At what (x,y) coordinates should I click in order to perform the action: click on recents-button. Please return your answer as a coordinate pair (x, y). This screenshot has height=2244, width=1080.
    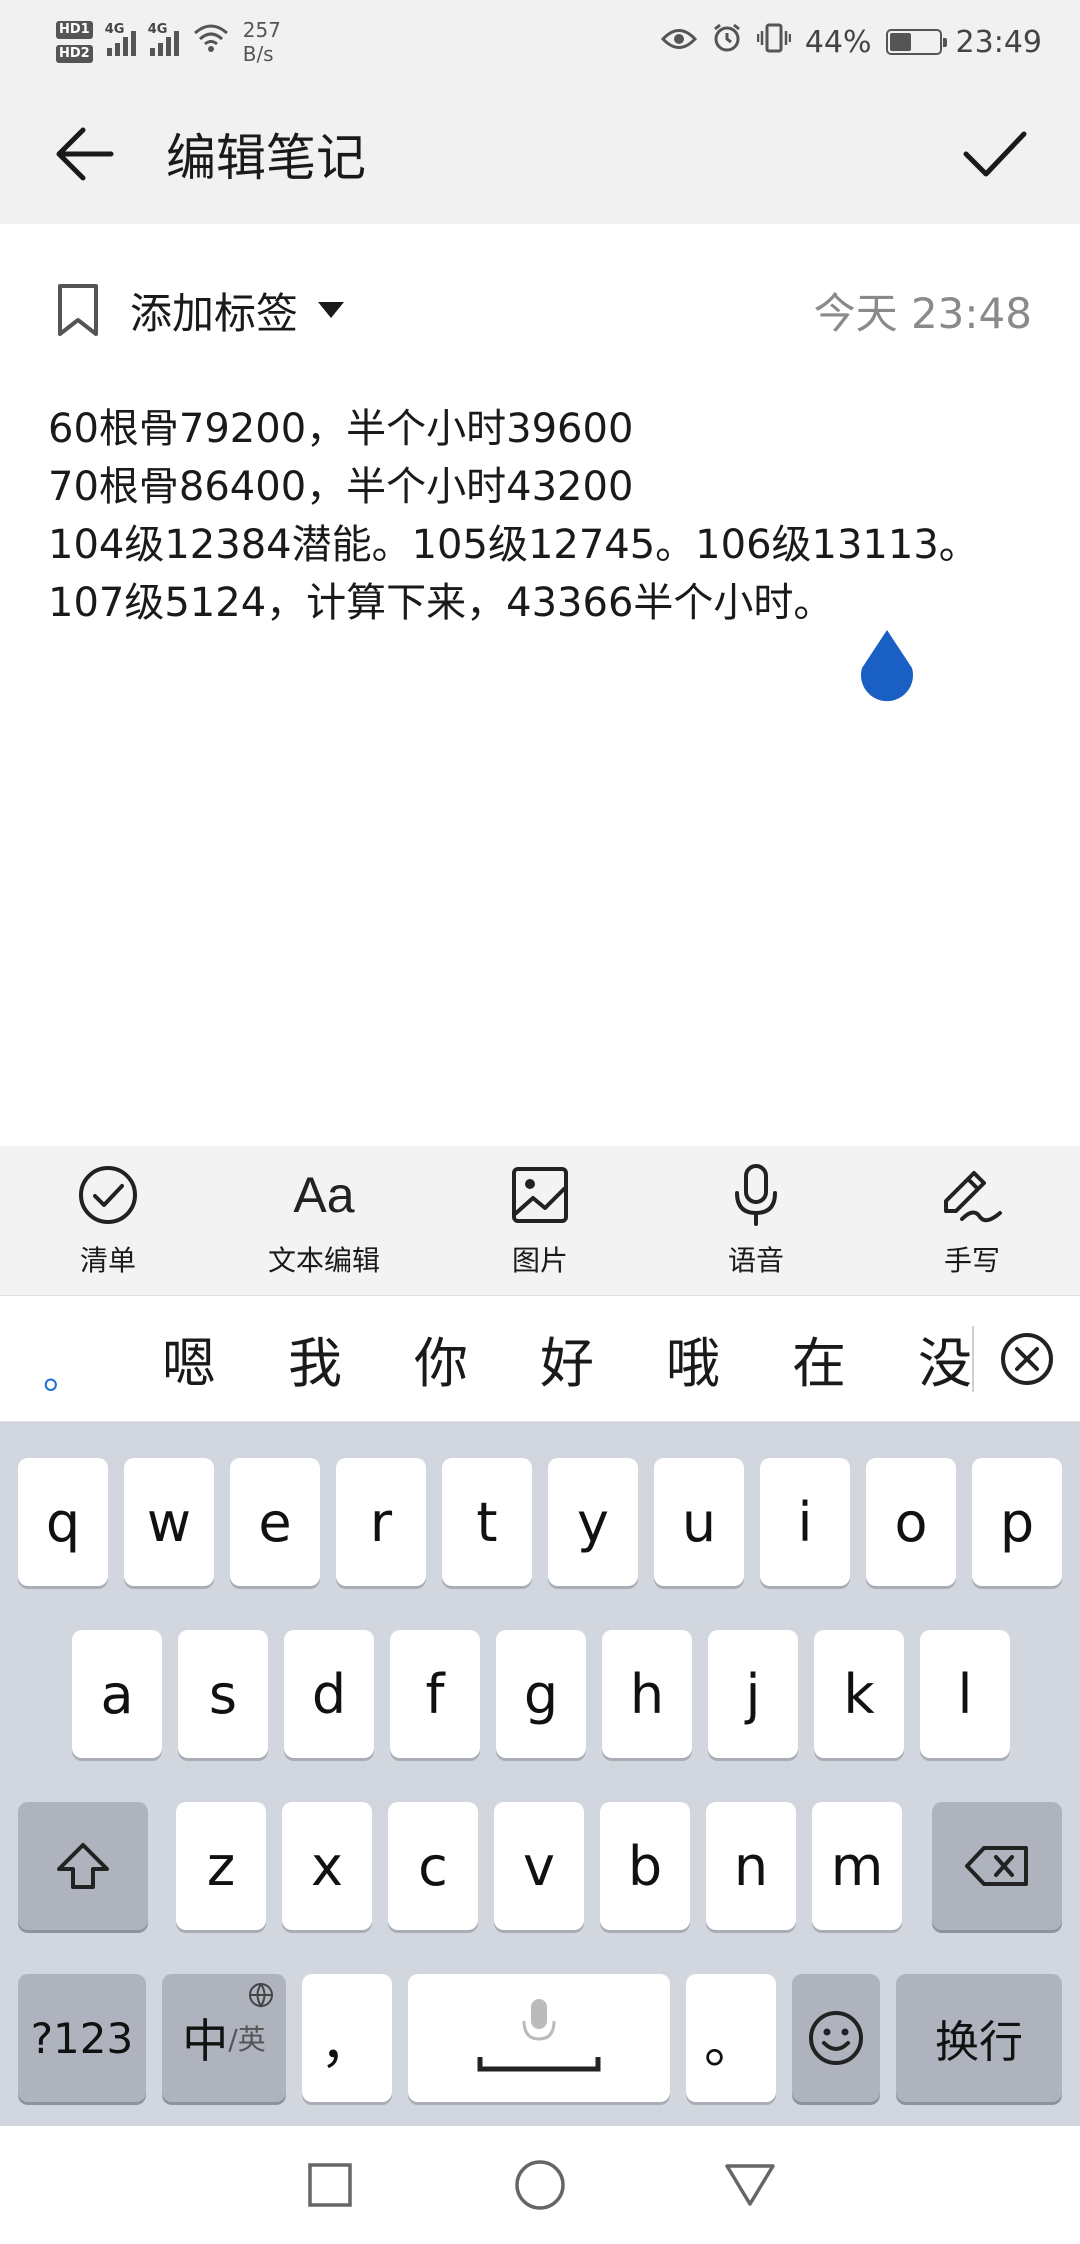
    Looking at the image, I should click on (330, 2185).